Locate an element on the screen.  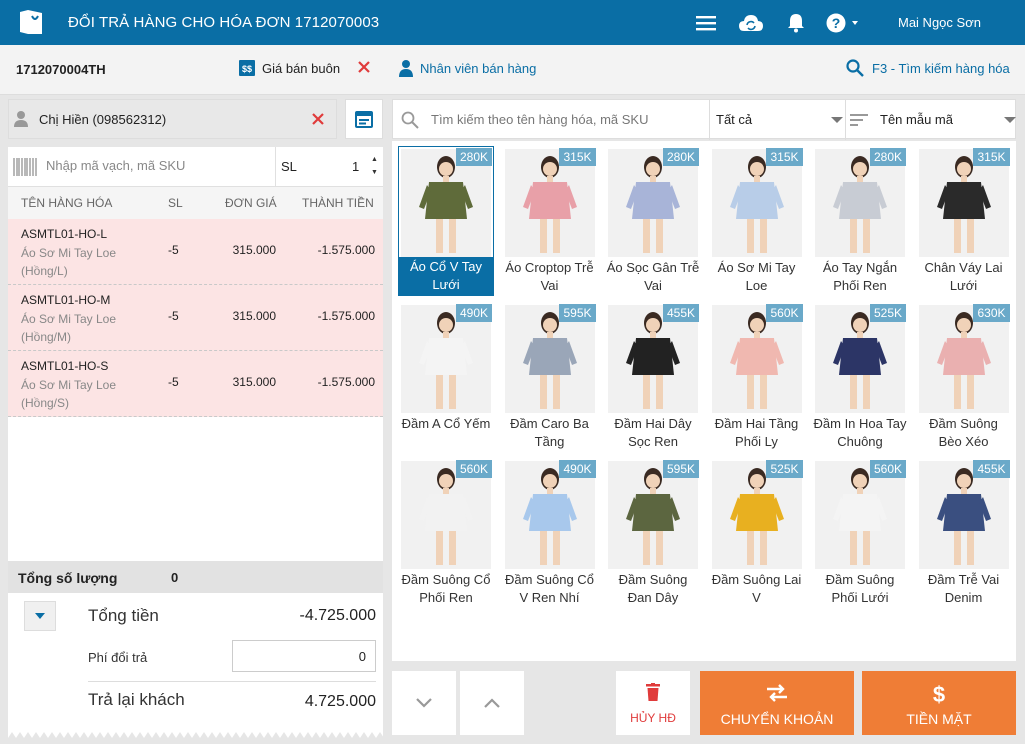
product-card: 560K Đầm Hai Tầng Phối Ly is located at coordinates (757, 377).